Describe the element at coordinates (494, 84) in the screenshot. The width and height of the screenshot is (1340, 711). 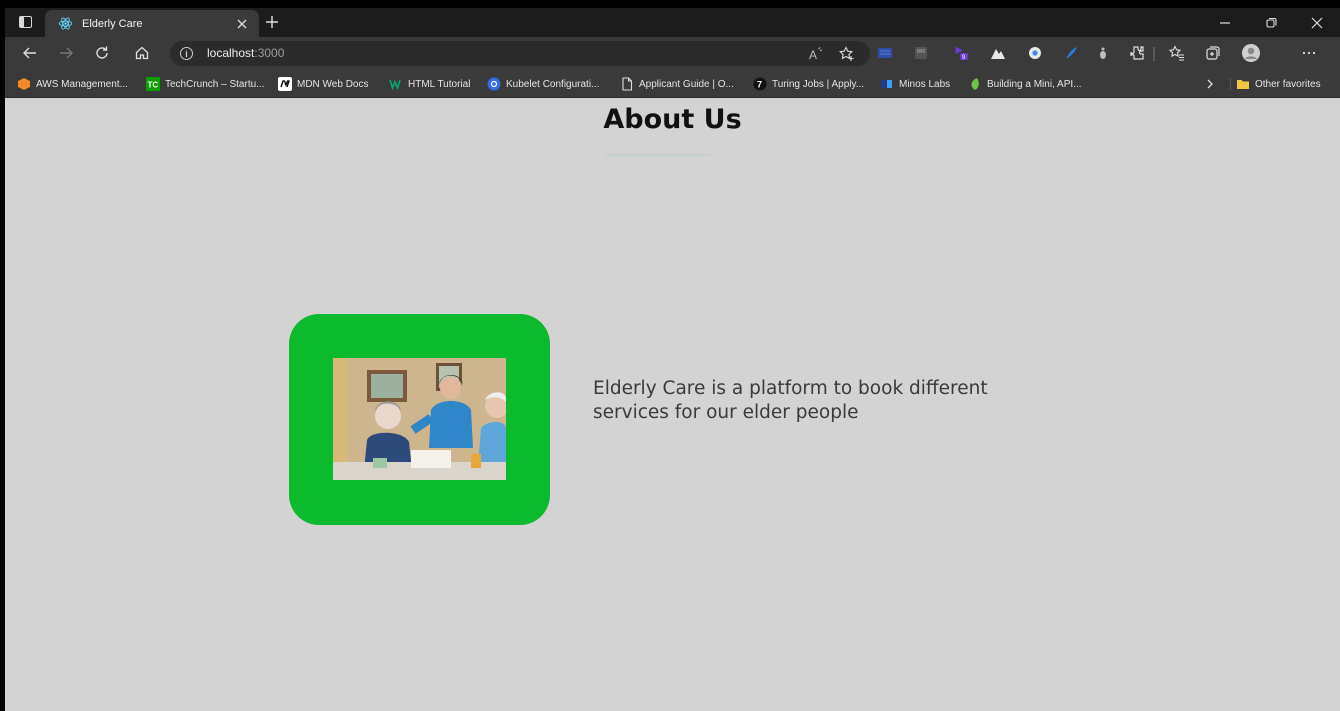
I see `kubernetes-icon` at that location.